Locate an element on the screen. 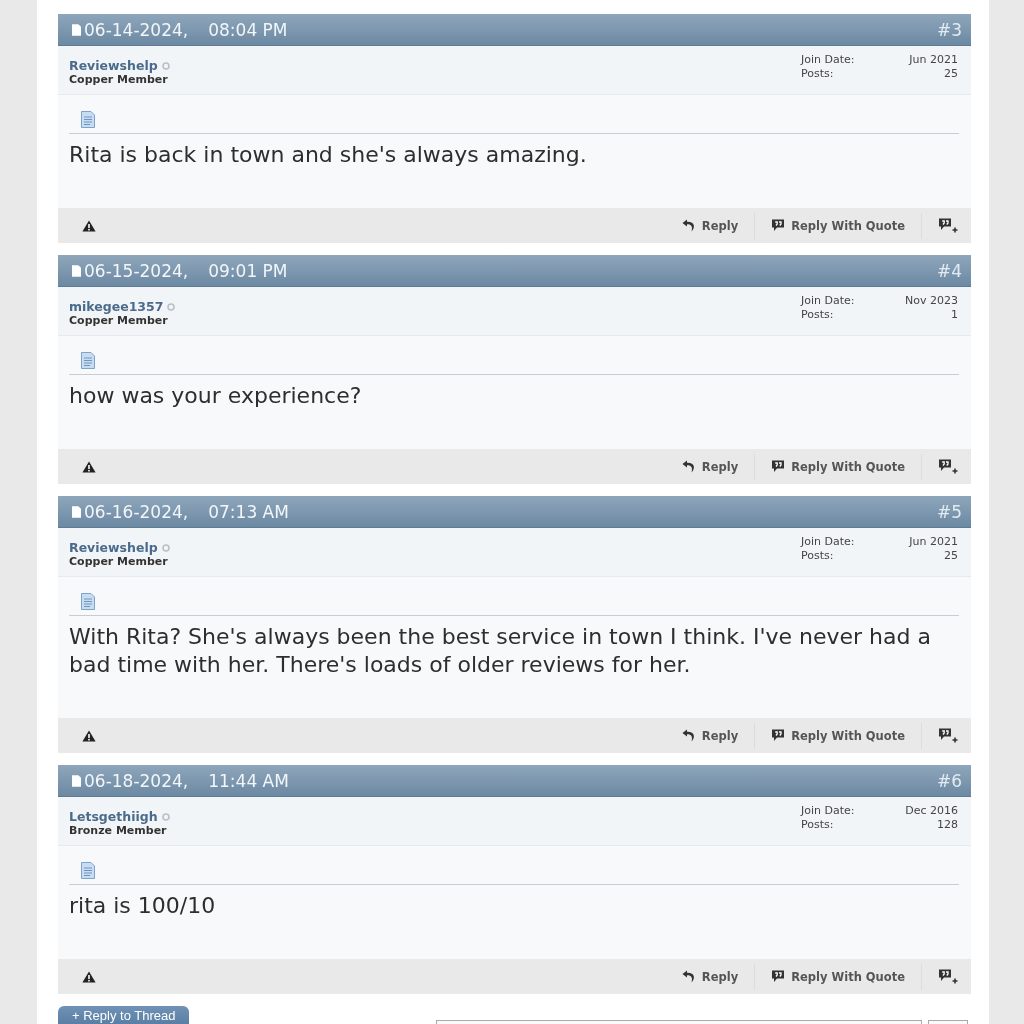 Image resolution: width=1024 pixels, height=1024 pixels. post-message: Rita is back in town and she's always amazing. is located at coordinates (328, 155).